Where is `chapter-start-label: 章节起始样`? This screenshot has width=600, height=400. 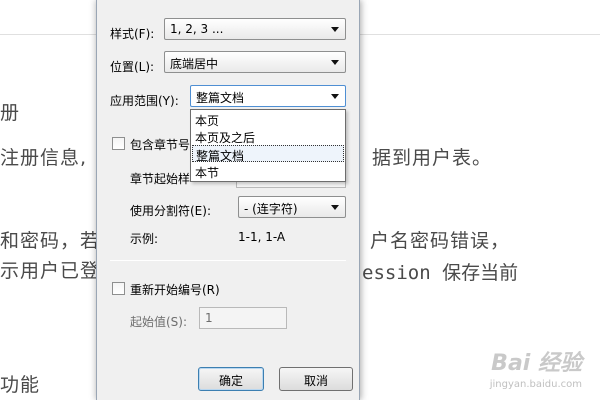
chapter-start-label: 章节起始样 is located at coordinates (160, 179).